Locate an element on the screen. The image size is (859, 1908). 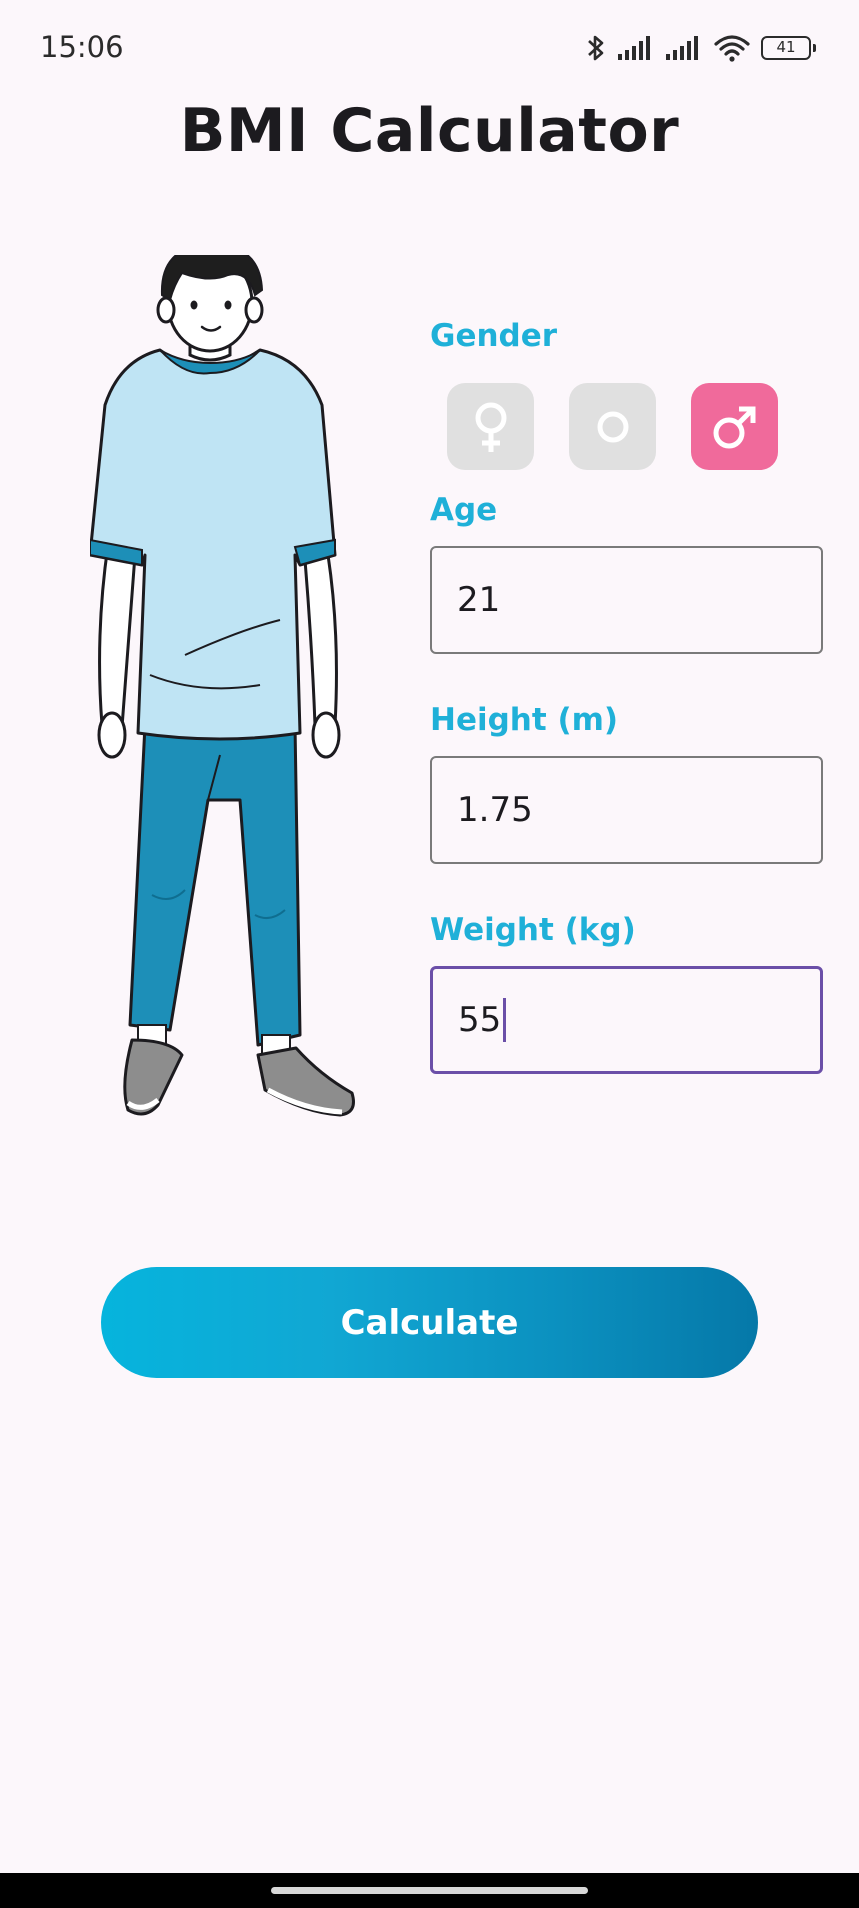
battery-icon: 41 is located at coordinates (788, 48).